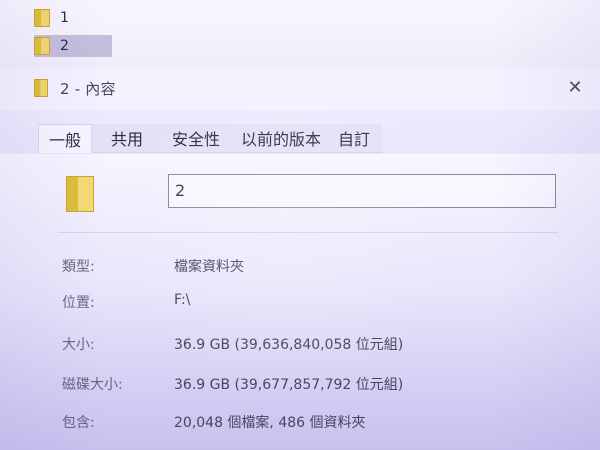 The width and height of the screenshot is (600, 450). What do you see at coordinates (289, 345) in the screenshot?
I see `size-value: 36.9 GB (39,636,840,058 位元組)` at bounding box center [289, 345].